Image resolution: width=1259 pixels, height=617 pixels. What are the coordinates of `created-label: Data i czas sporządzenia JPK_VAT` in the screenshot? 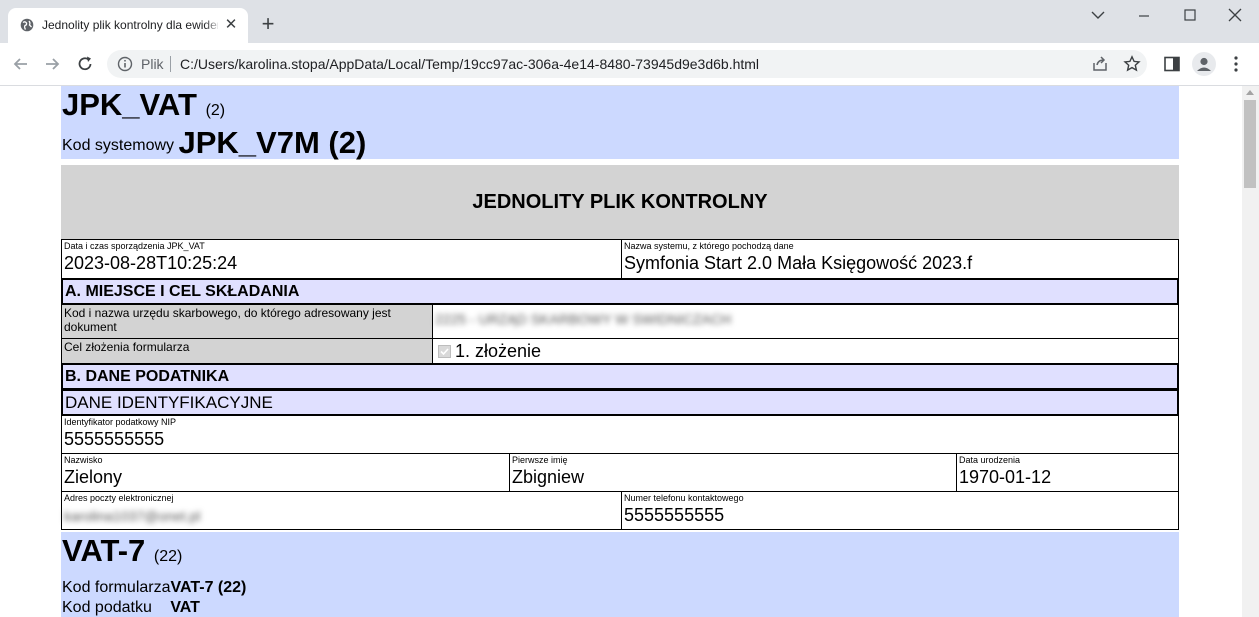 It's located at (134, 246).